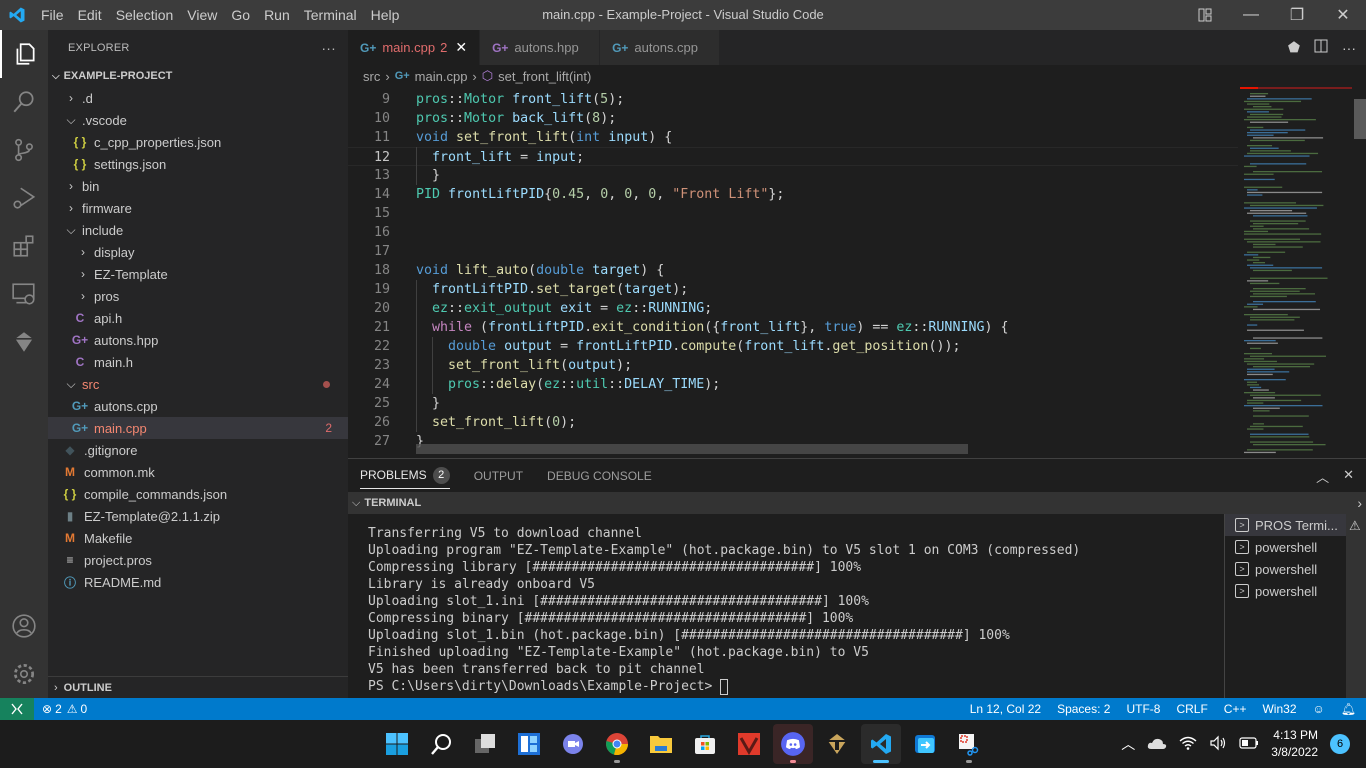 The width and height of the screenshot is (1366, 768). Describe the element at coordinates (24, 246) in the screenshot. I see `extensions-icon` at that location.